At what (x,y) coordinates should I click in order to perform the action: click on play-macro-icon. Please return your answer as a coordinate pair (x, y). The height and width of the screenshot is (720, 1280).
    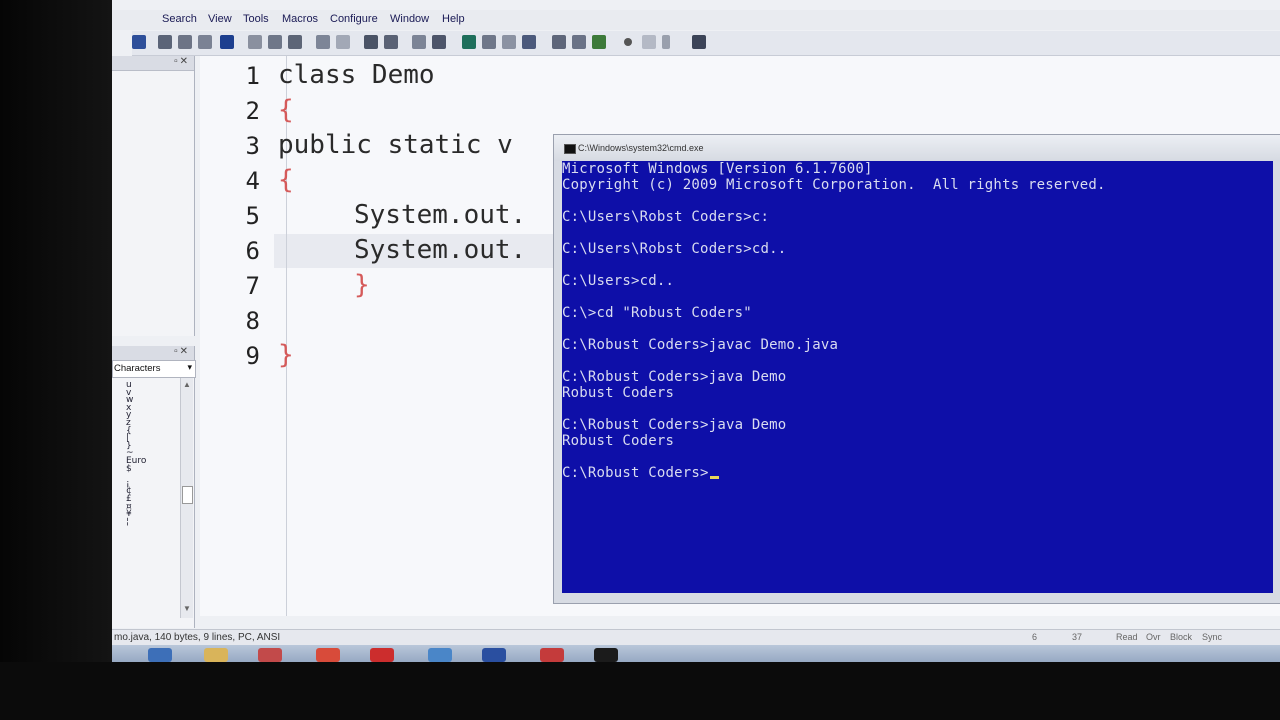
    Looking at the image, I should click on (666, 42).